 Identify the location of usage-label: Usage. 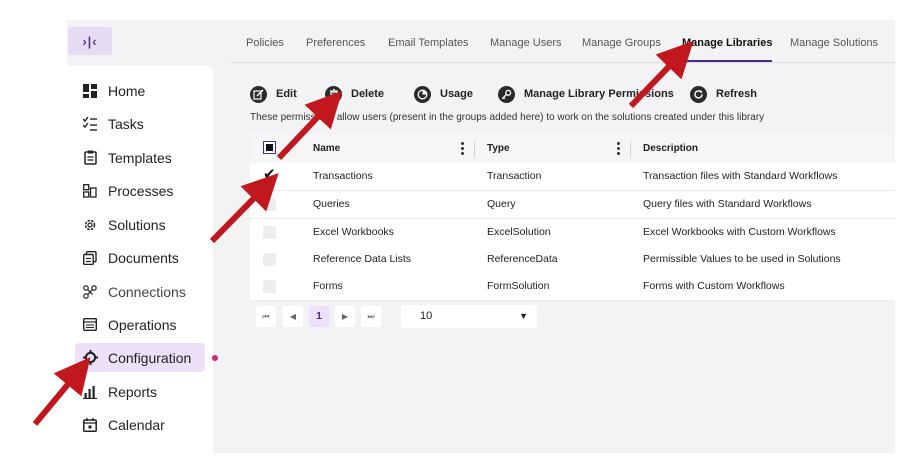
(457, 94).